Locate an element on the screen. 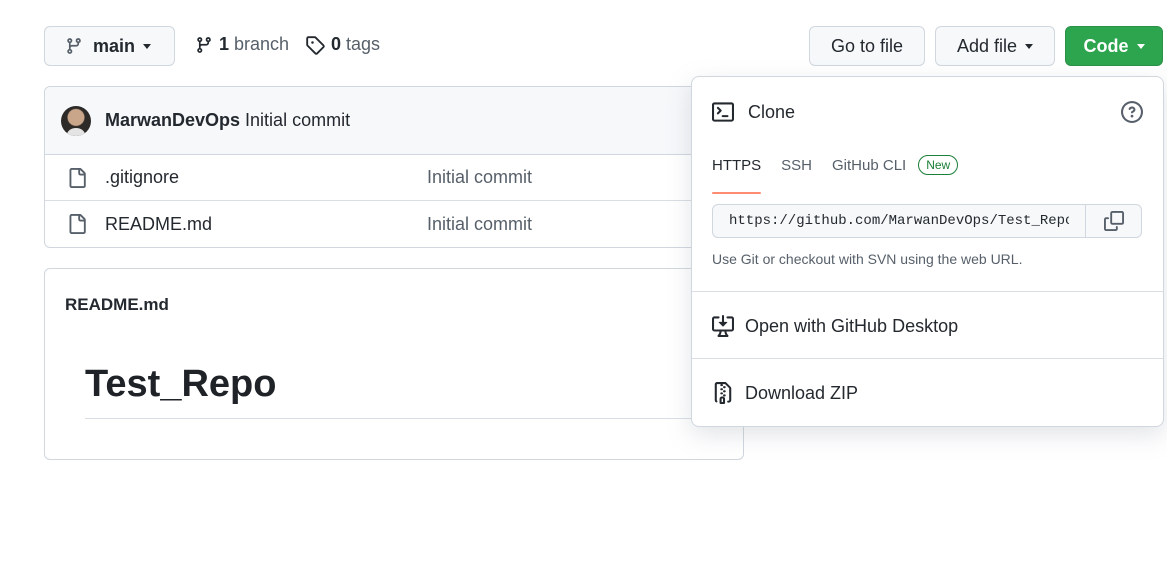 Image resolution: width=1167 pixels, height=570 pixels. new-badge: New is located at coordinates (938, 165).